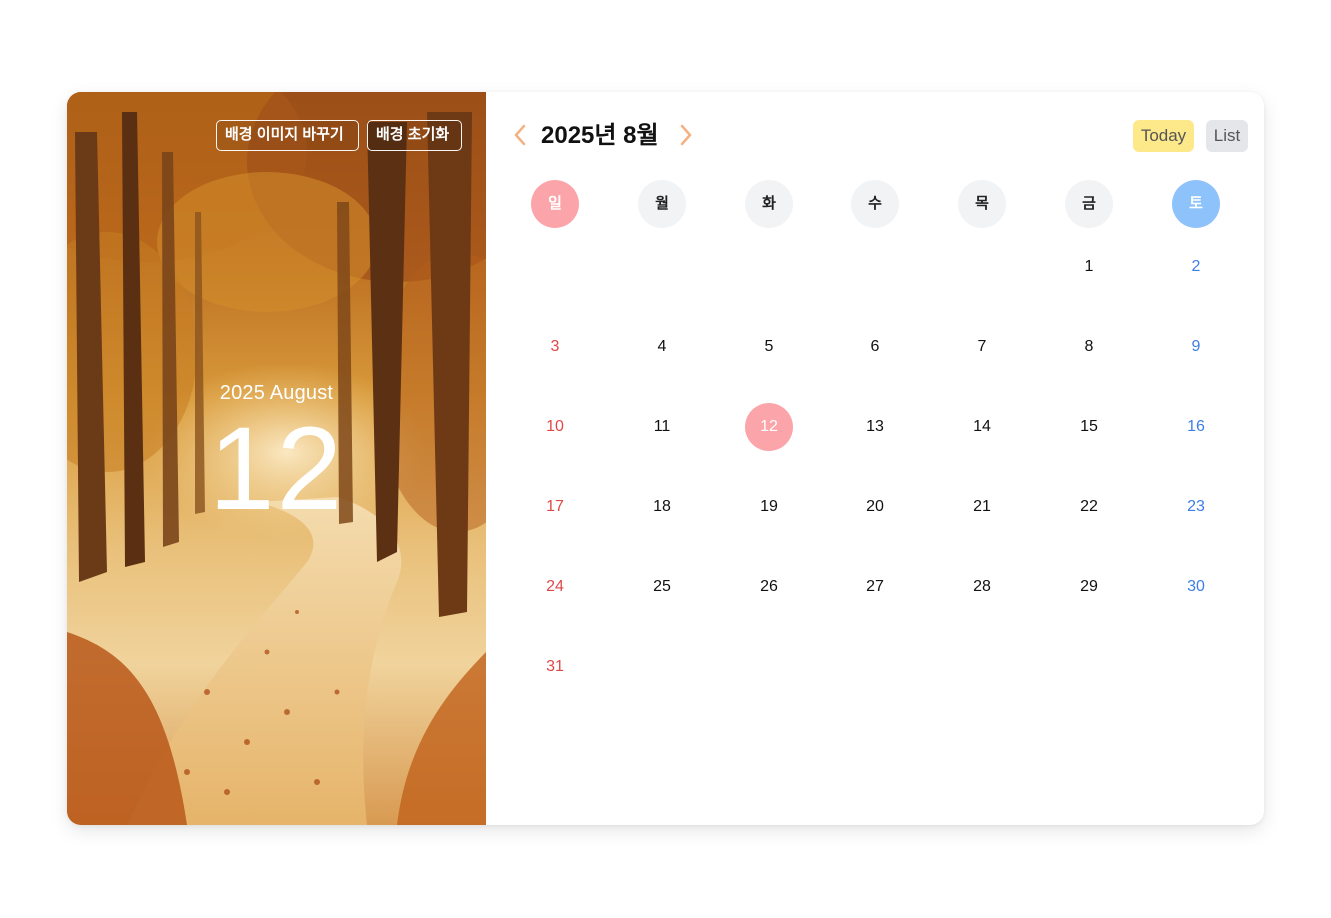 Image resolution: width=1331 pixels, height=918 pixels. What do you see at coordinates (662, 427) in the screenshot?
I see `day-cell: 11` at bounding box center [662, 427].